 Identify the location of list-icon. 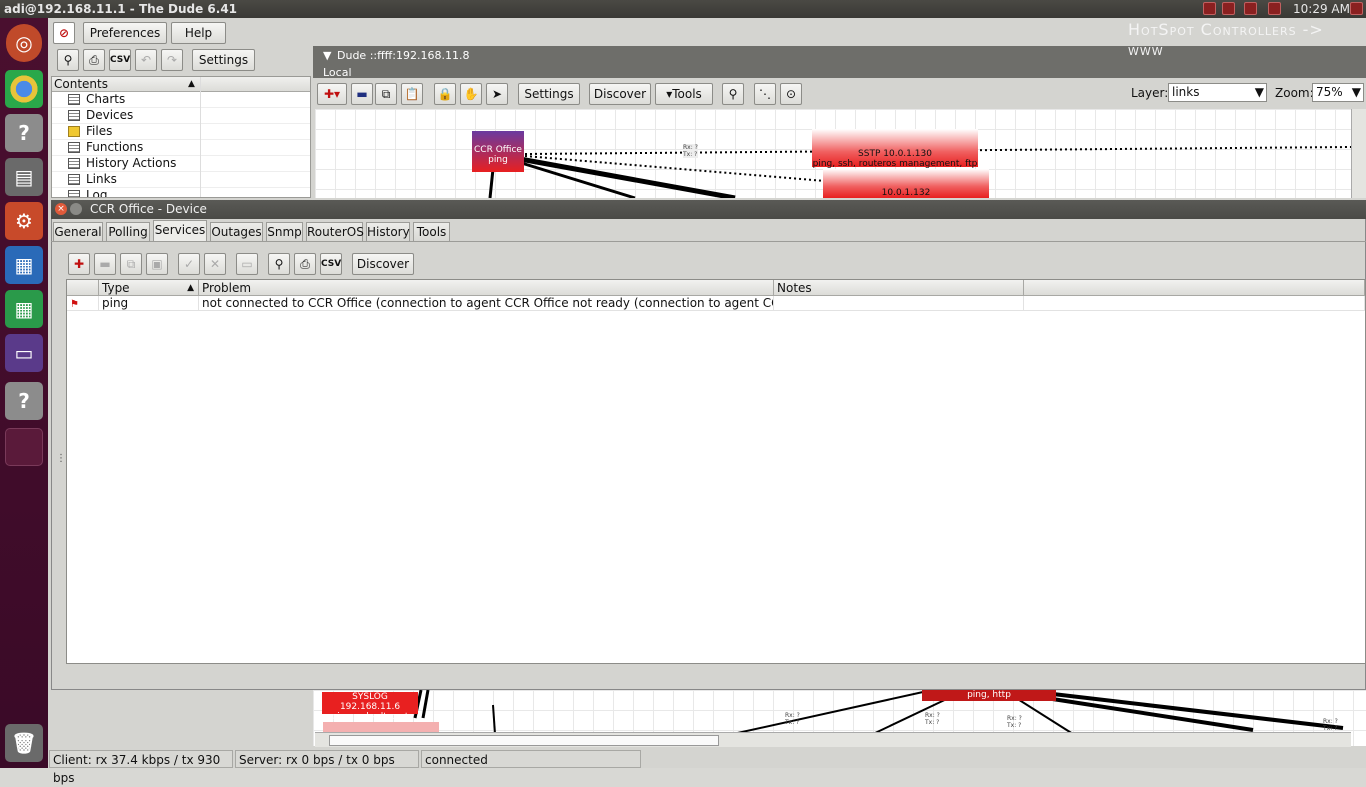
(74, 147).